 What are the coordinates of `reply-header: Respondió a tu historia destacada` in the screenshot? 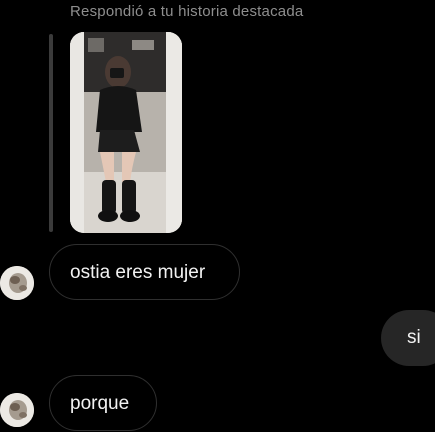 It's located at (187, 11).